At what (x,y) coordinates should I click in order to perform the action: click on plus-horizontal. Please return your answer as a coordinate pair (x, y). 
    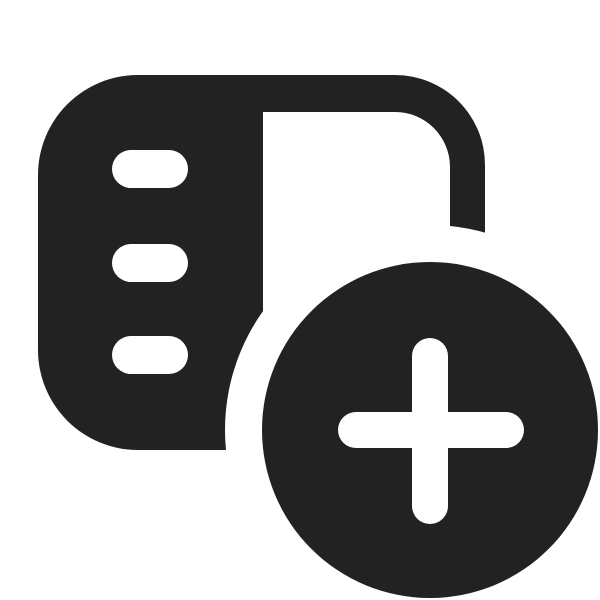
    Looking at the image, I should click on (431, 430).